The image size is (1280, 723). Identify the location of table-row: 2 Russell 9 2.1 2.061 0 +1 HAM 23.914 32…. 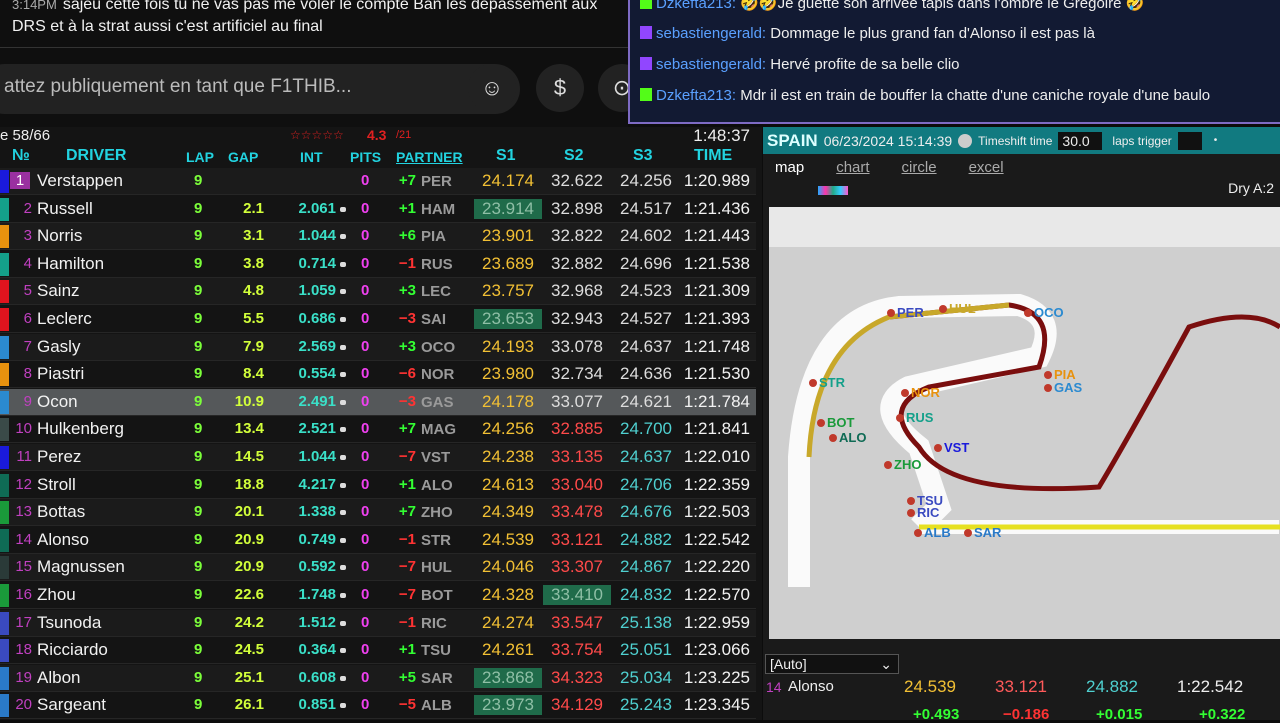
(378, 209).